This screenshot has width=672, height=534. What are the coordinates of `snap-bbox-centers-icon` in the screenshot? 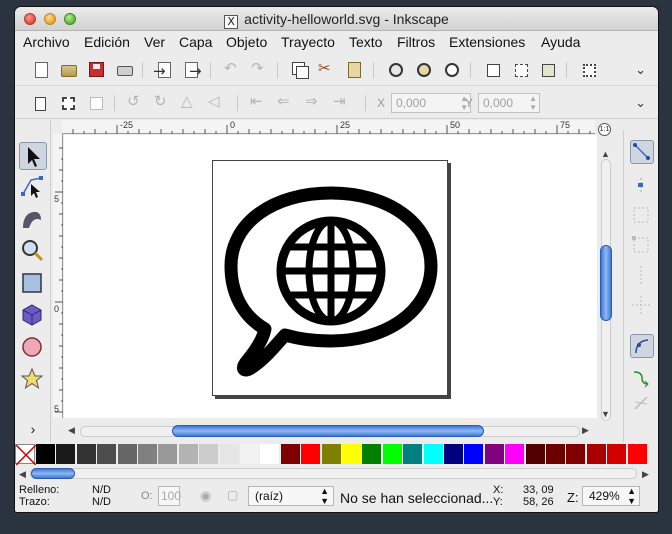 It's located at (642, 306).